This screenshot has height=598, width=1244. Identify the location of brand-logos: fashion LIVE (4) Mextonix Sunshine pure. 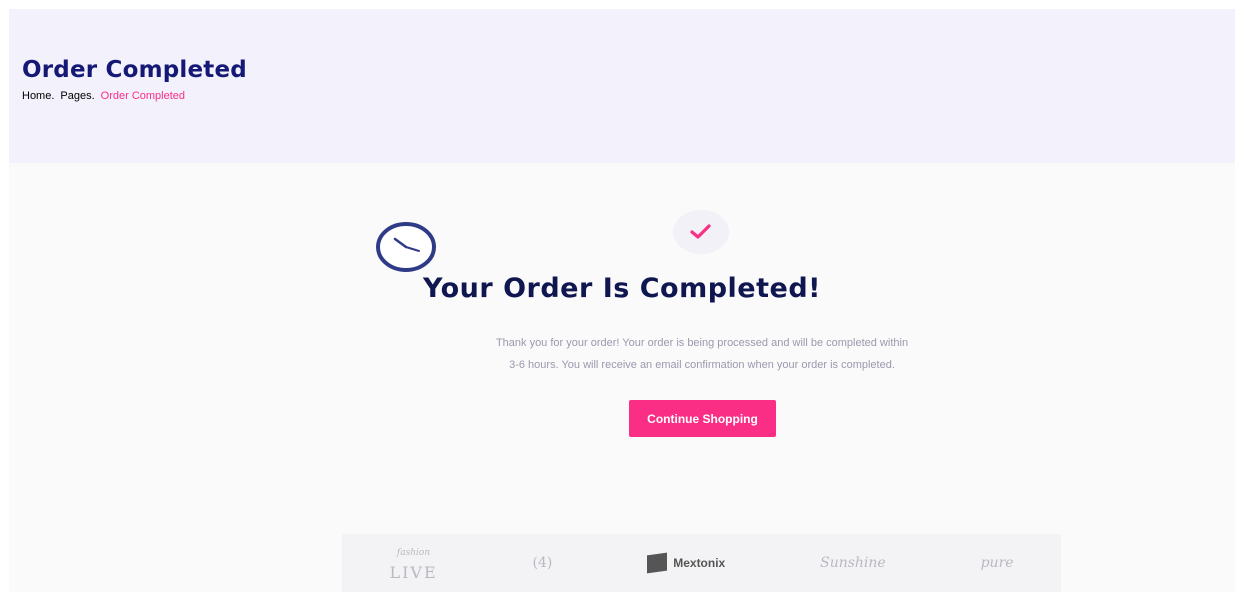
(701, 563).